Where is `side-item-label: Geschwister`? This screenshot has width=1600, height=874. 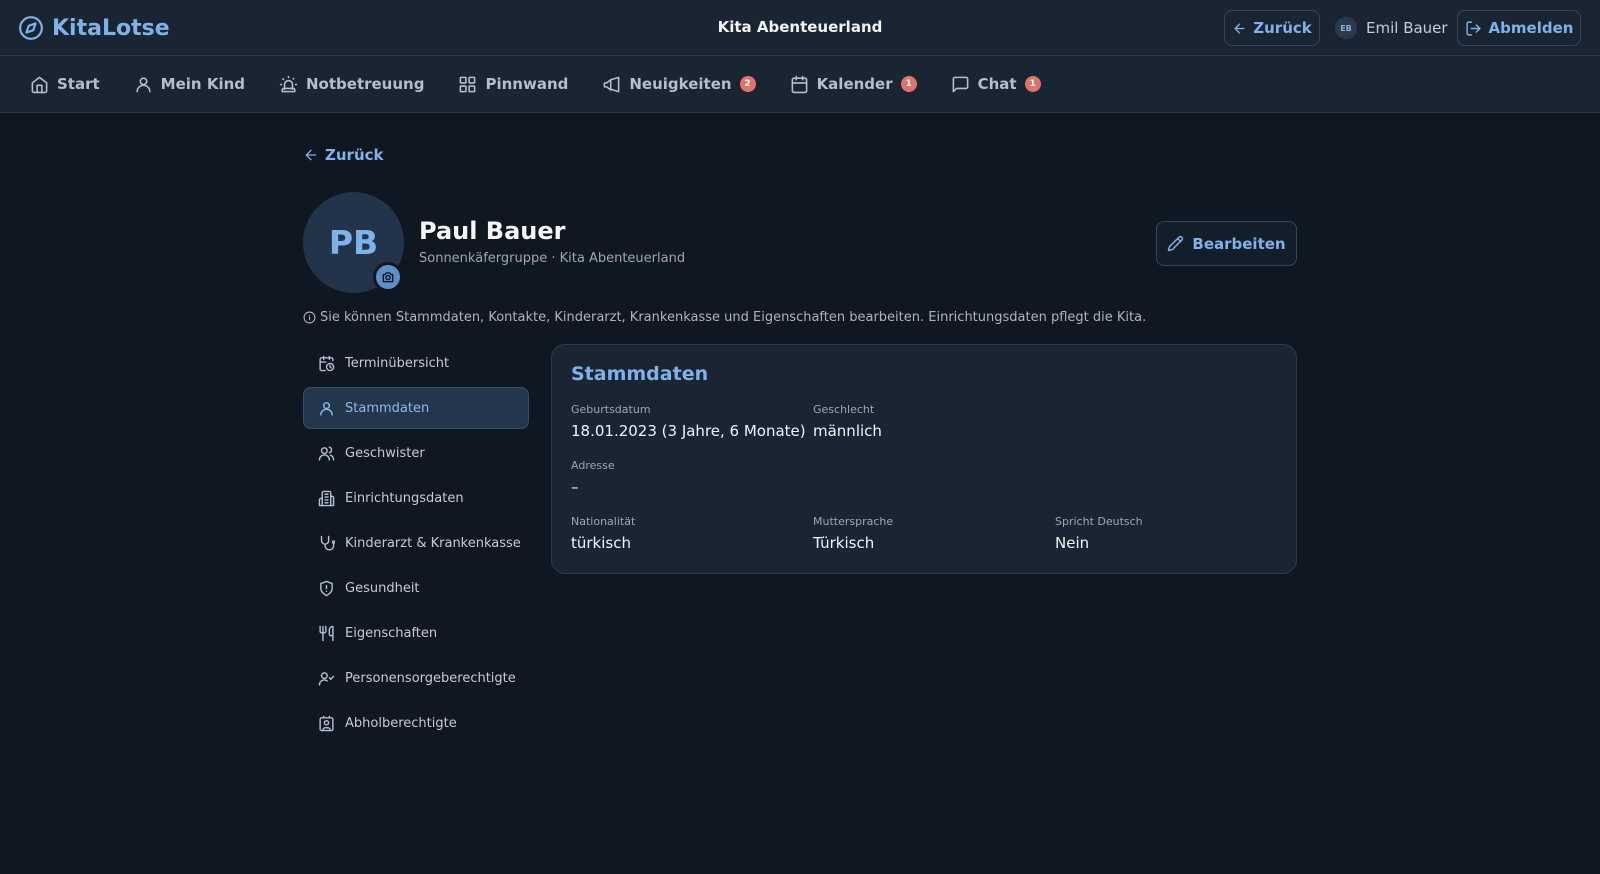
side-item-label: Geschwister is located at coordinates (385, 453).